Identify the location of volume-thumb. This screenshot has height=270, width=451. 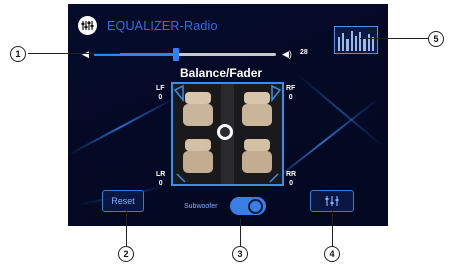
(175, 54).